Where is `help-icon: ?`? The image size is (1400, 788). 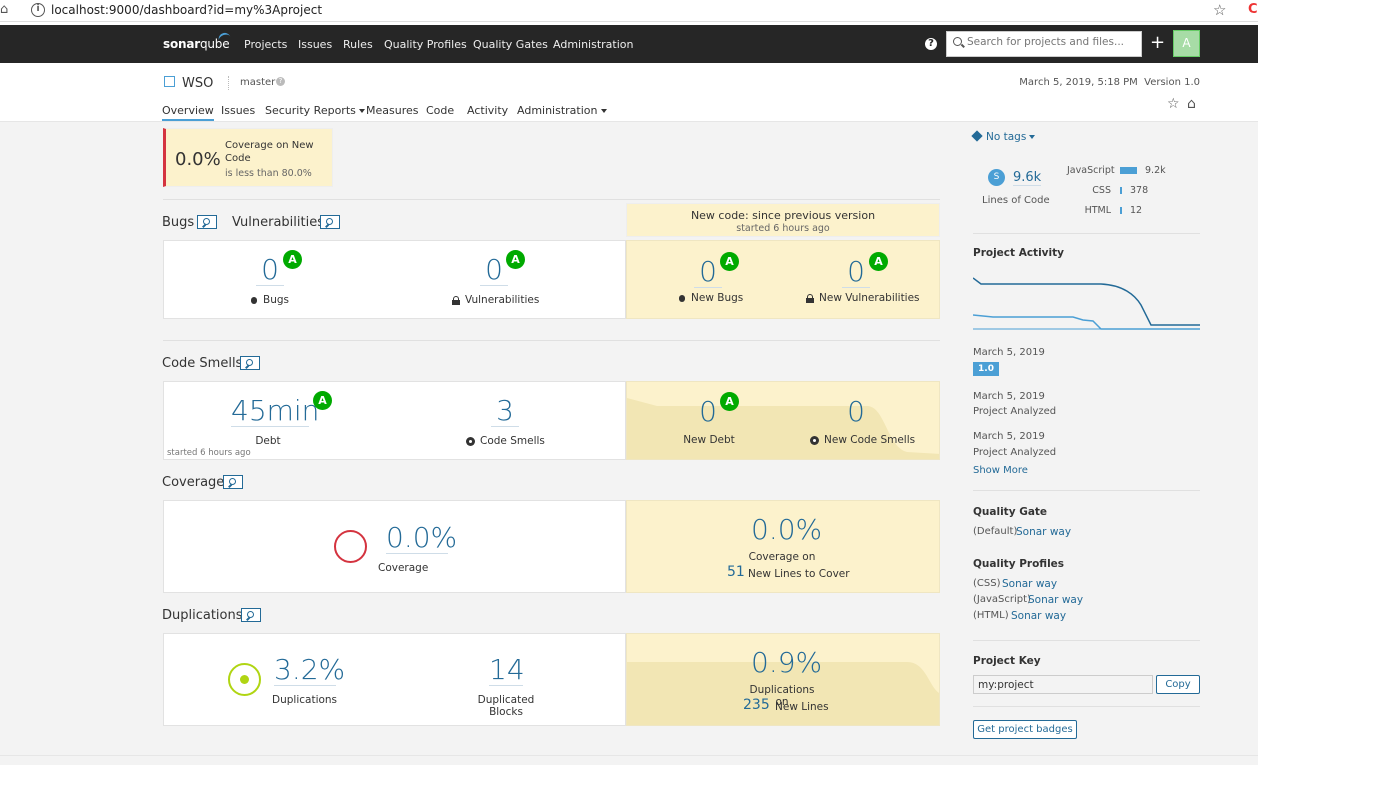 help-icon: ? is located at coordinates (931, 44).